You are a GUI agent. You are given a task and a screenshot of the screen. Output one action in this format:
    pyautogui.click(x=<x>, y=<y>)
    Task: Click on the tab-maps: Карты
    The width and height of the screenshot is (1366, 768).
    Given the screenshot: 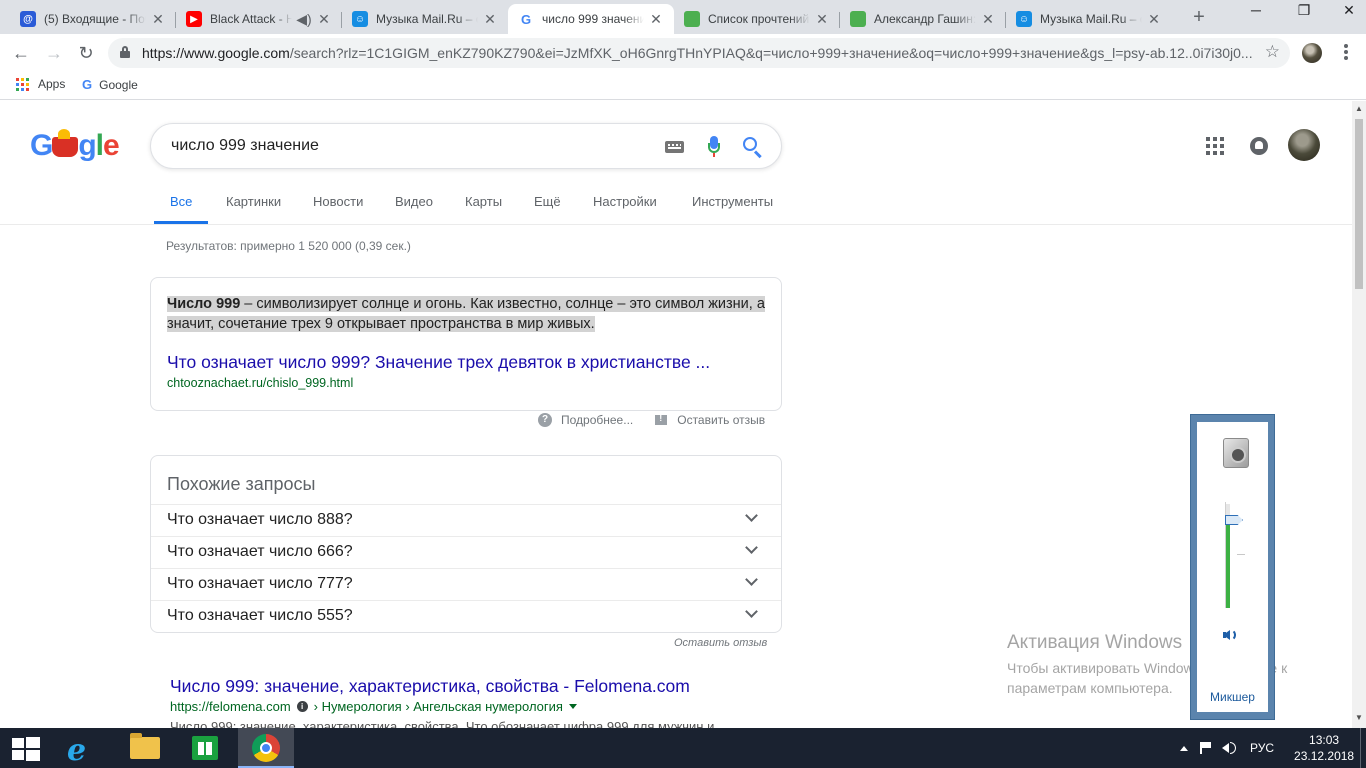 What is the action you would take?
    pyautogui.click(x=483, y=209)
    